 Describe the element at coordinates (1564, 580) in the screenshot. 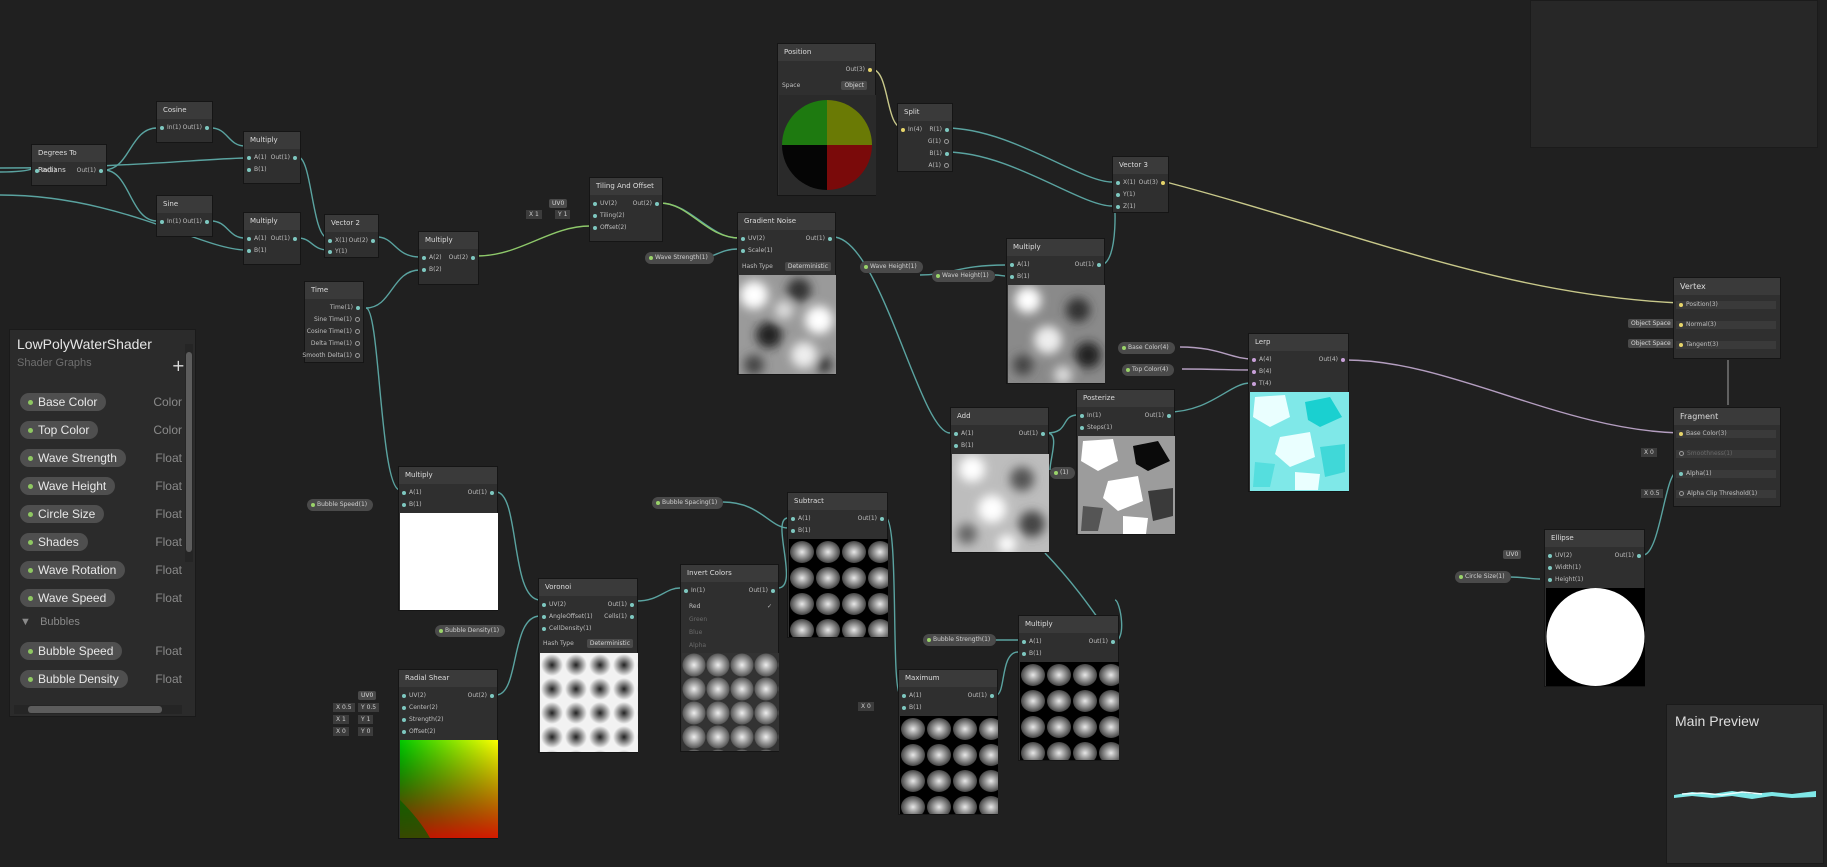

I see `port-height: Height(1)` at that location.